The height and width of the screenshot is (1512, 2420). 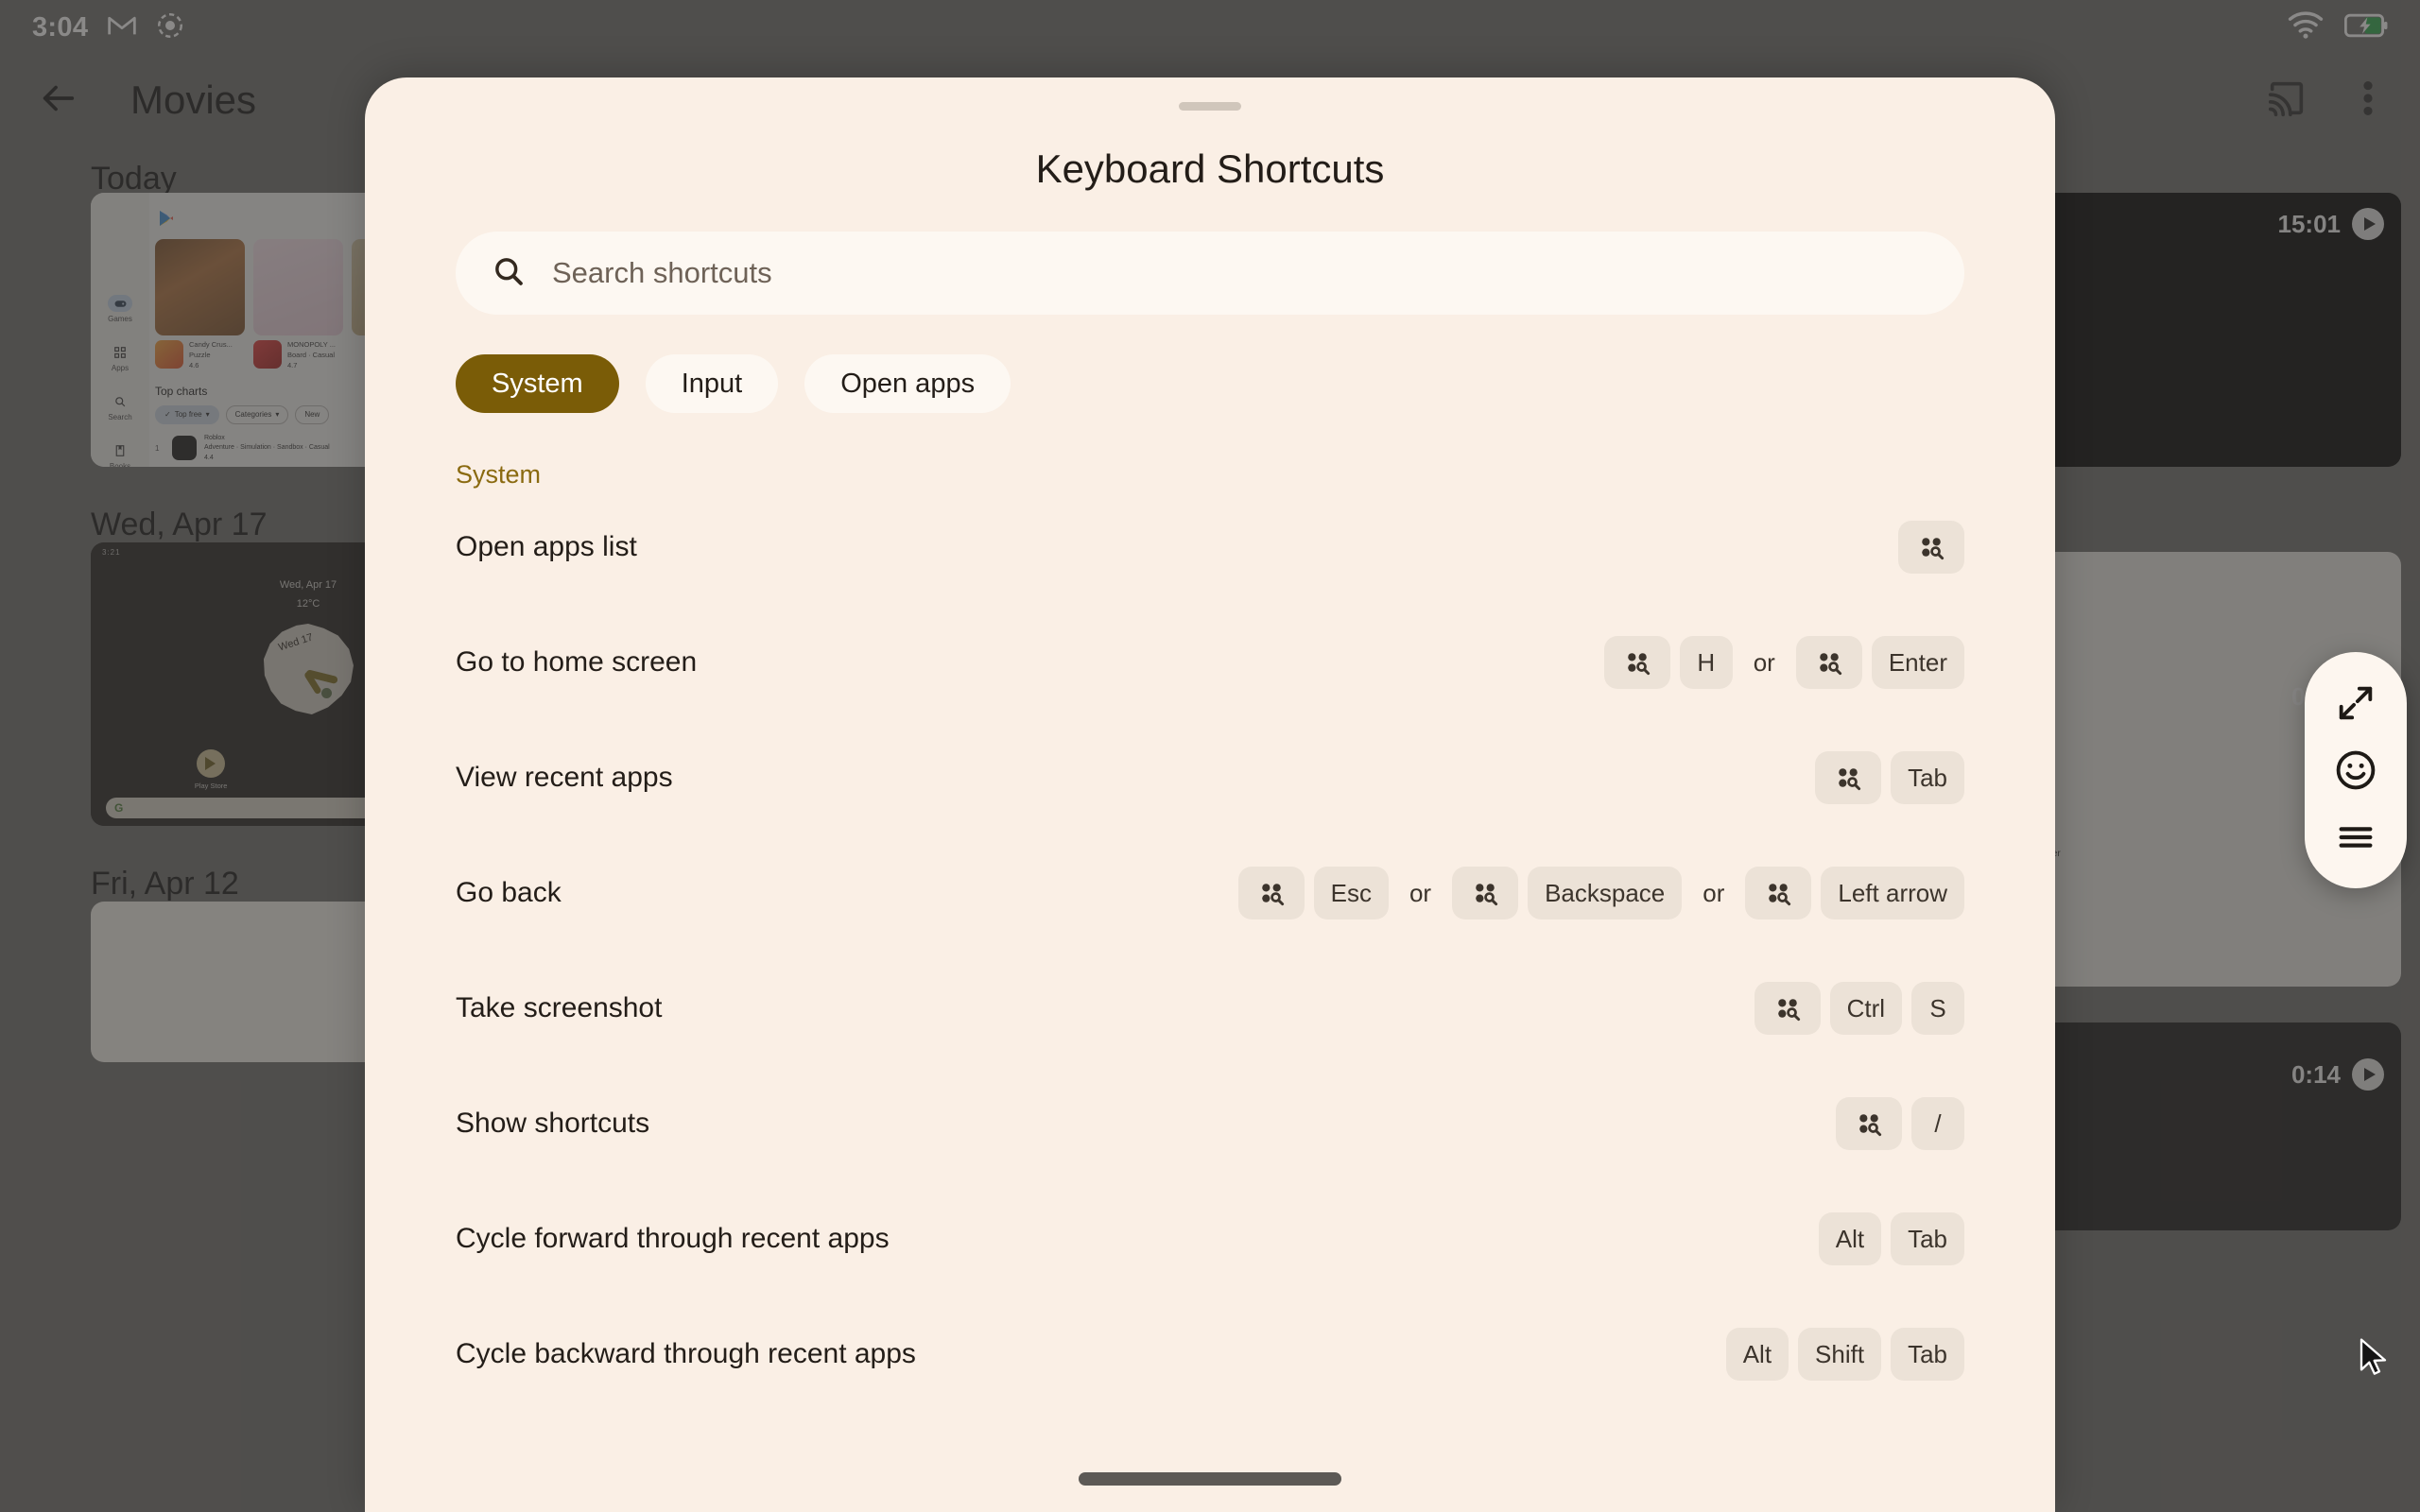 I want to click on key-chip: Shift, so click(x=1840, y=1354).